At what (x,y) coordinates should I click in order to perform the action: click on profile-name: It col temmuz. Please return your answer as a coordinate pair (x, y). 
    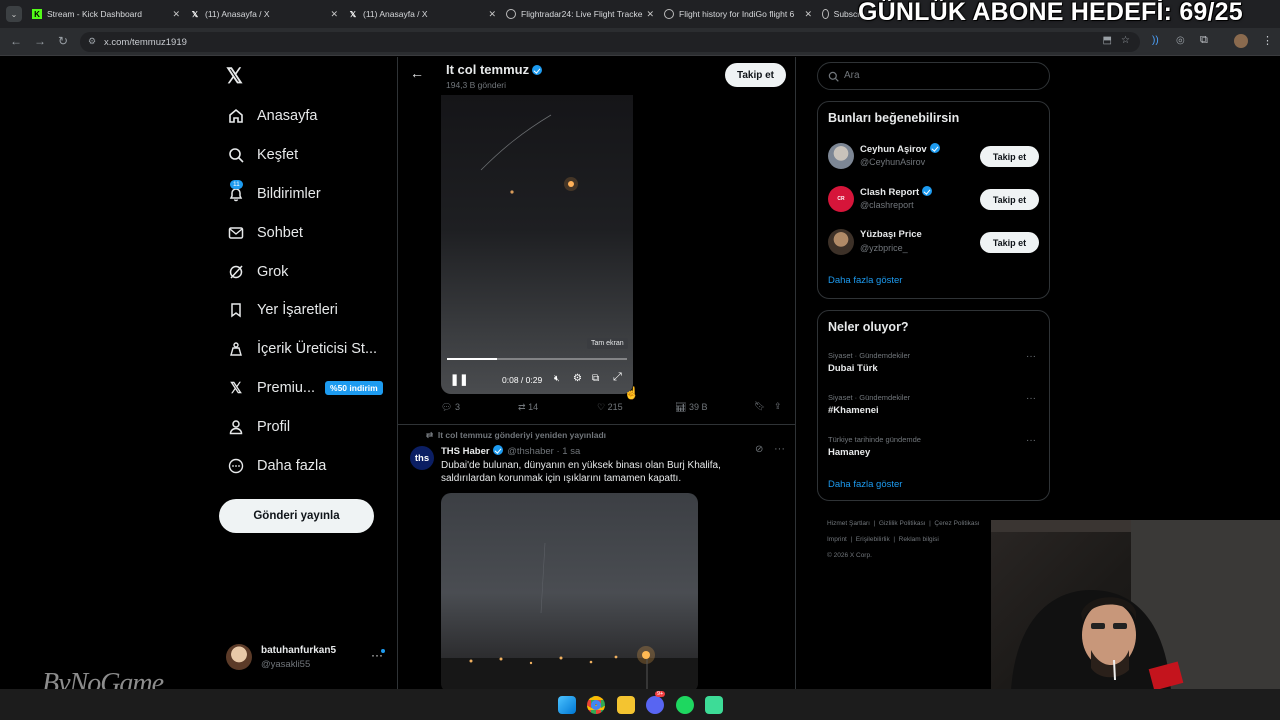
    Looking at the image, I should click on (488, 69).